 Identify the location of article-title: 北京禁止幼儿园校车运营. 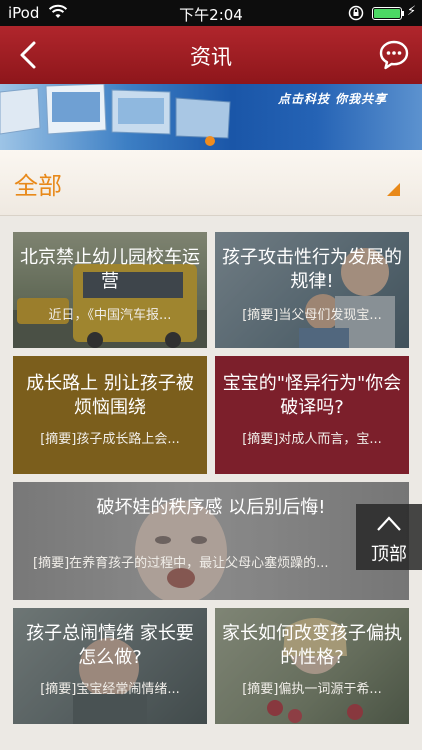
(110, 269).